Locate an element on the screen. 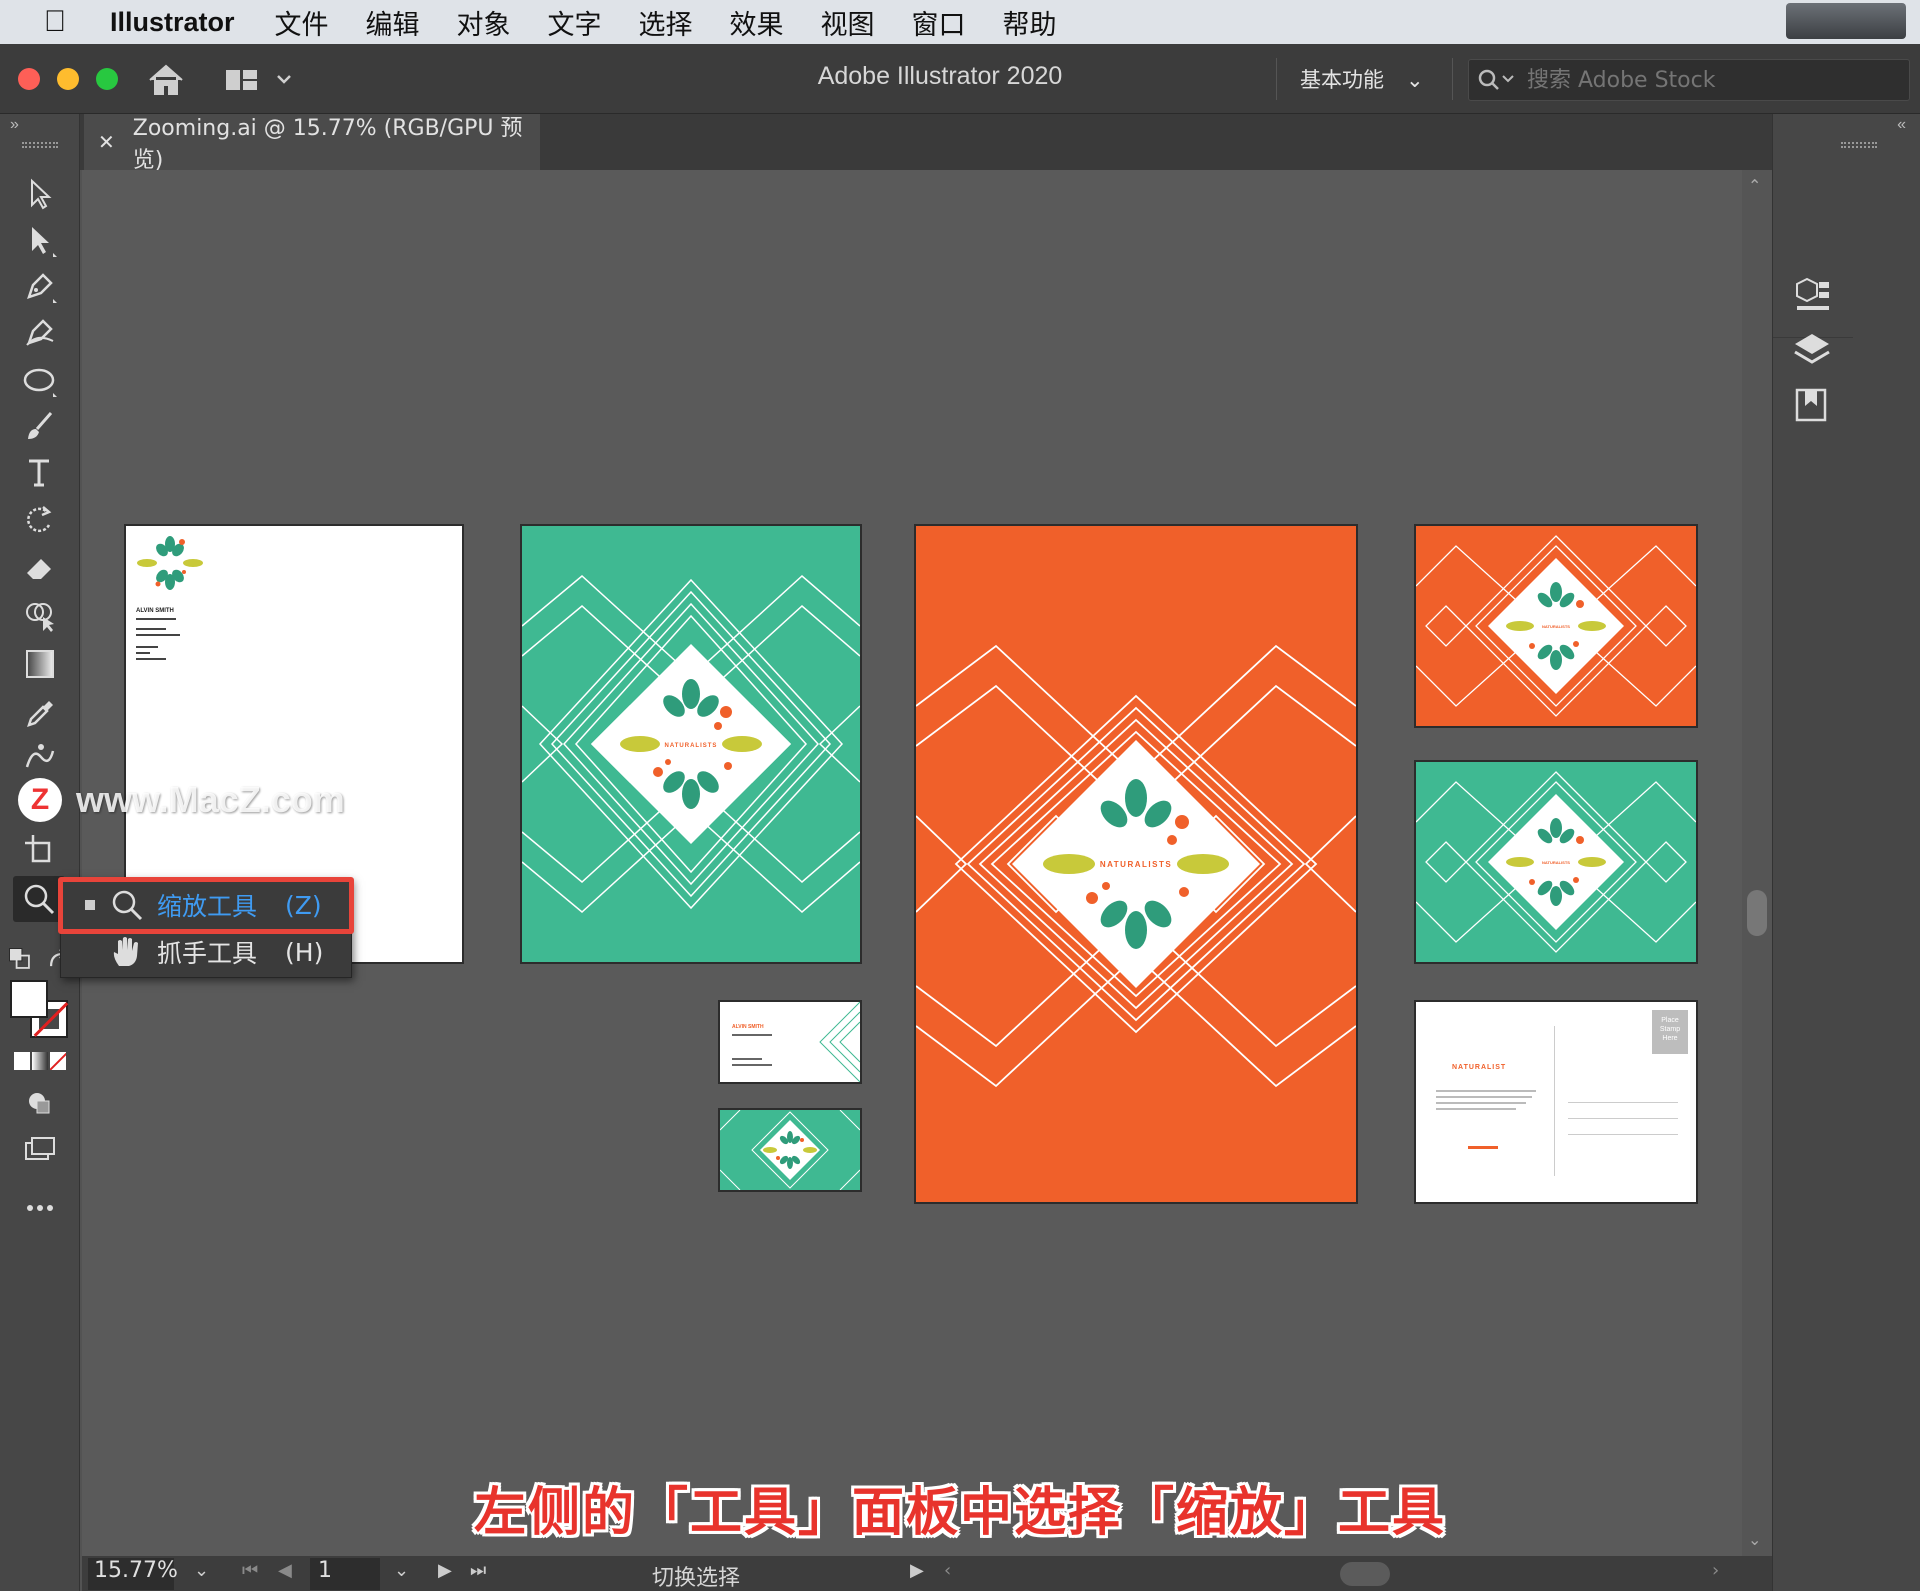  pen-tool is located at coordinates (40, 286).